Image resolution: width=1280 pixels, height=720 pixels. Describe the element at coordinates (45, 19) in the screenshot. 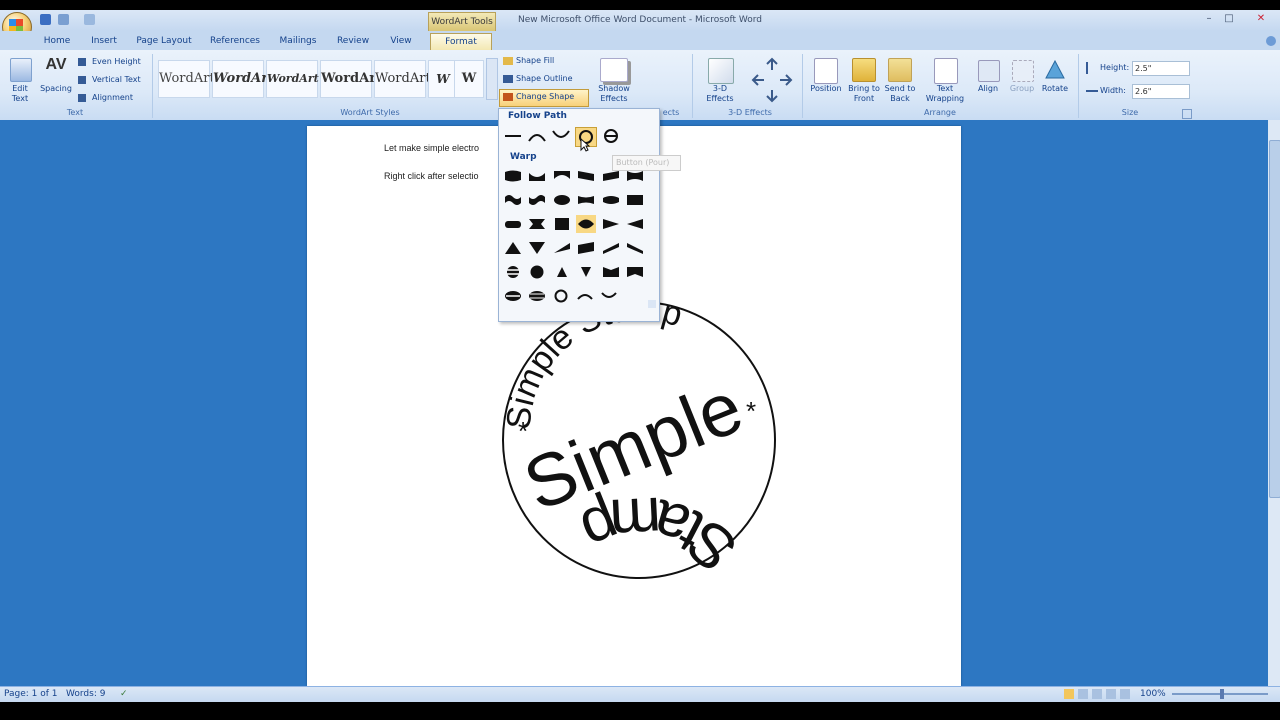

I see `save-icon` at that location.